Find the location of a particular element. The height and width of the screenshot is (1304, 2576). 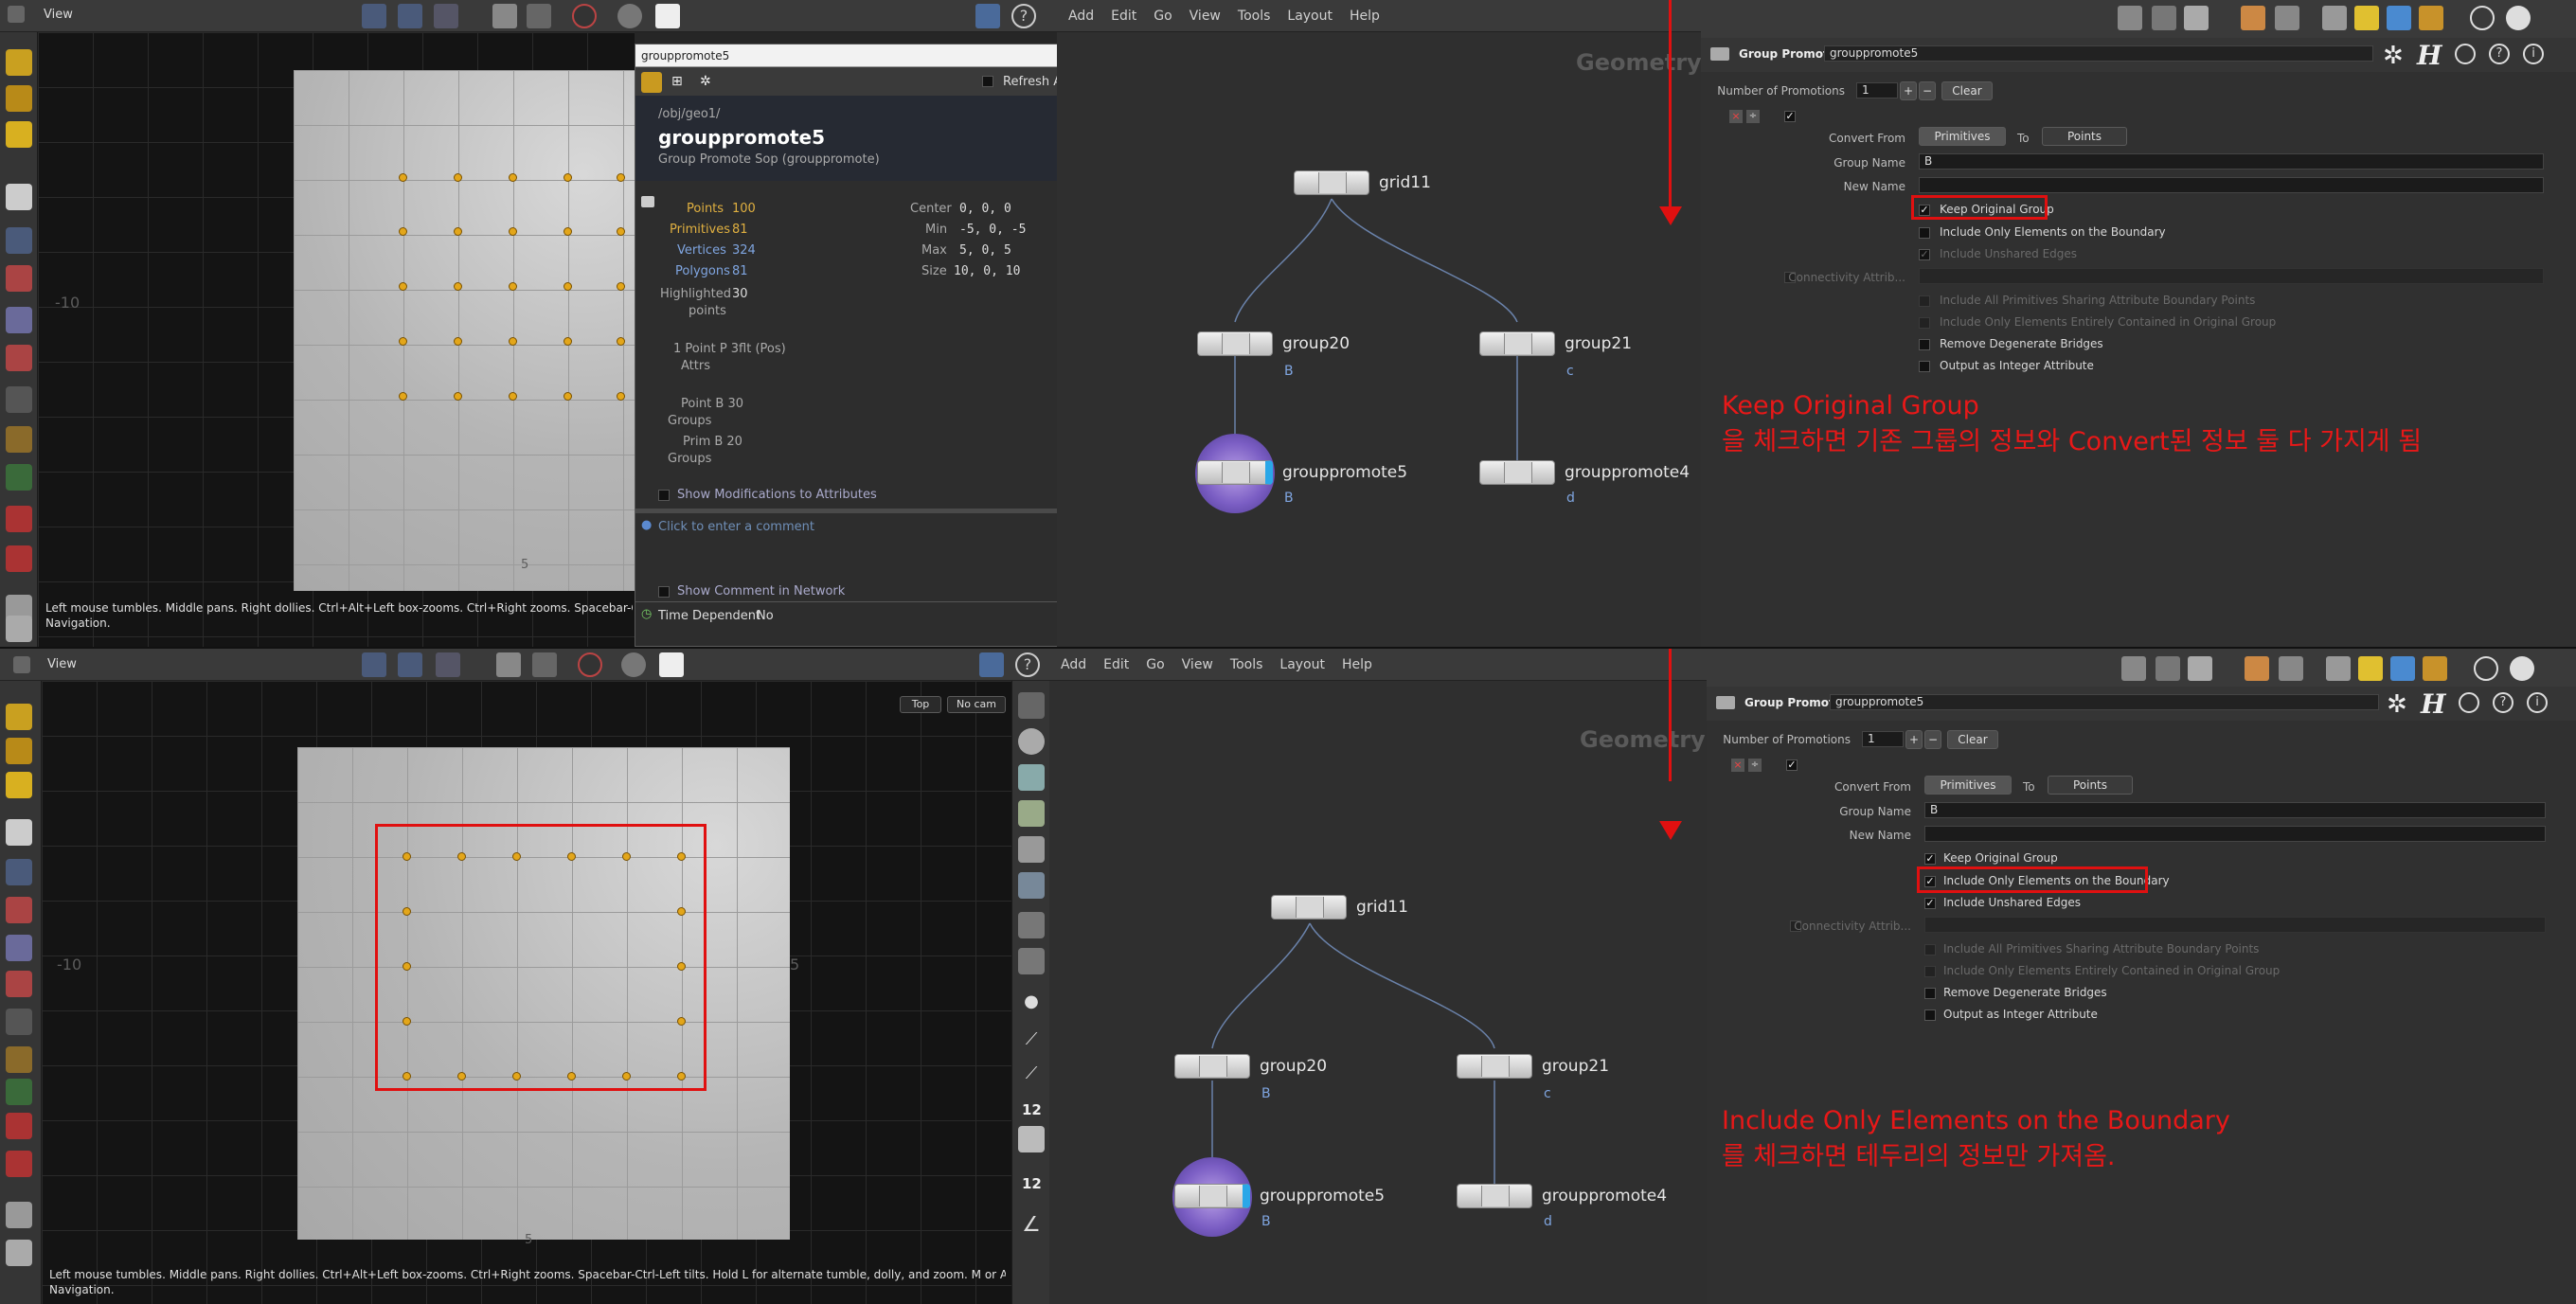

camera-button: No cam is located at coordinates (976, 705).